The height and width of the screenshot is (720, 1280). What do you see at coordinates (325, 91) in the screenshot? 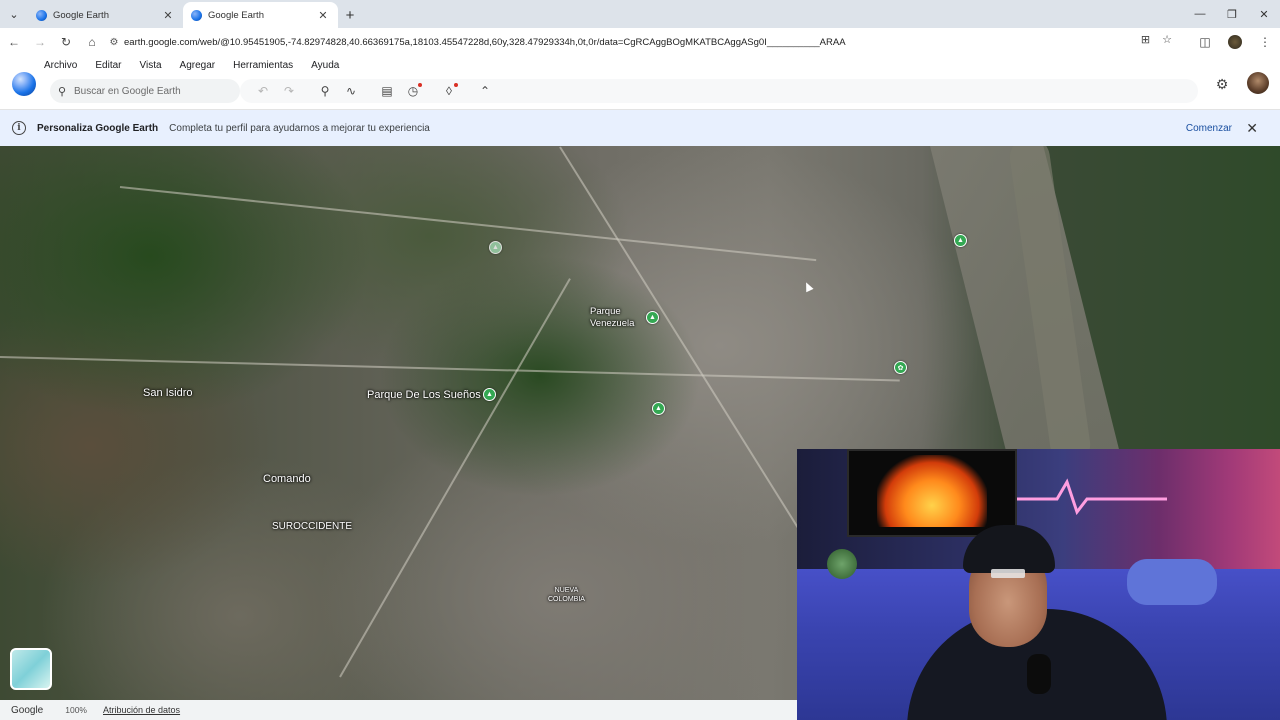
I see `add-placemark-pin-icon: ⚲` at bounding box center [325, 91].